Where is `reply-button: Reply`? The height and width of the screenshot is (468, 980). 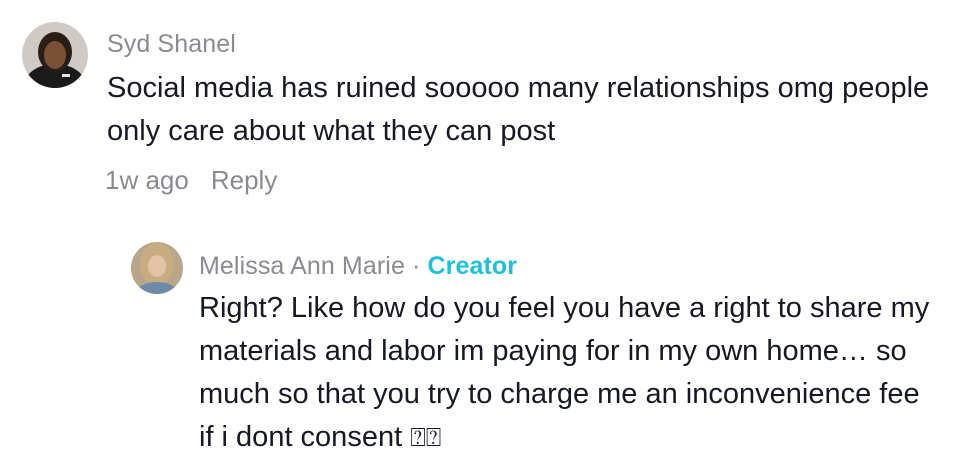
reply-button: Reply is located at coordinates (244, 180).